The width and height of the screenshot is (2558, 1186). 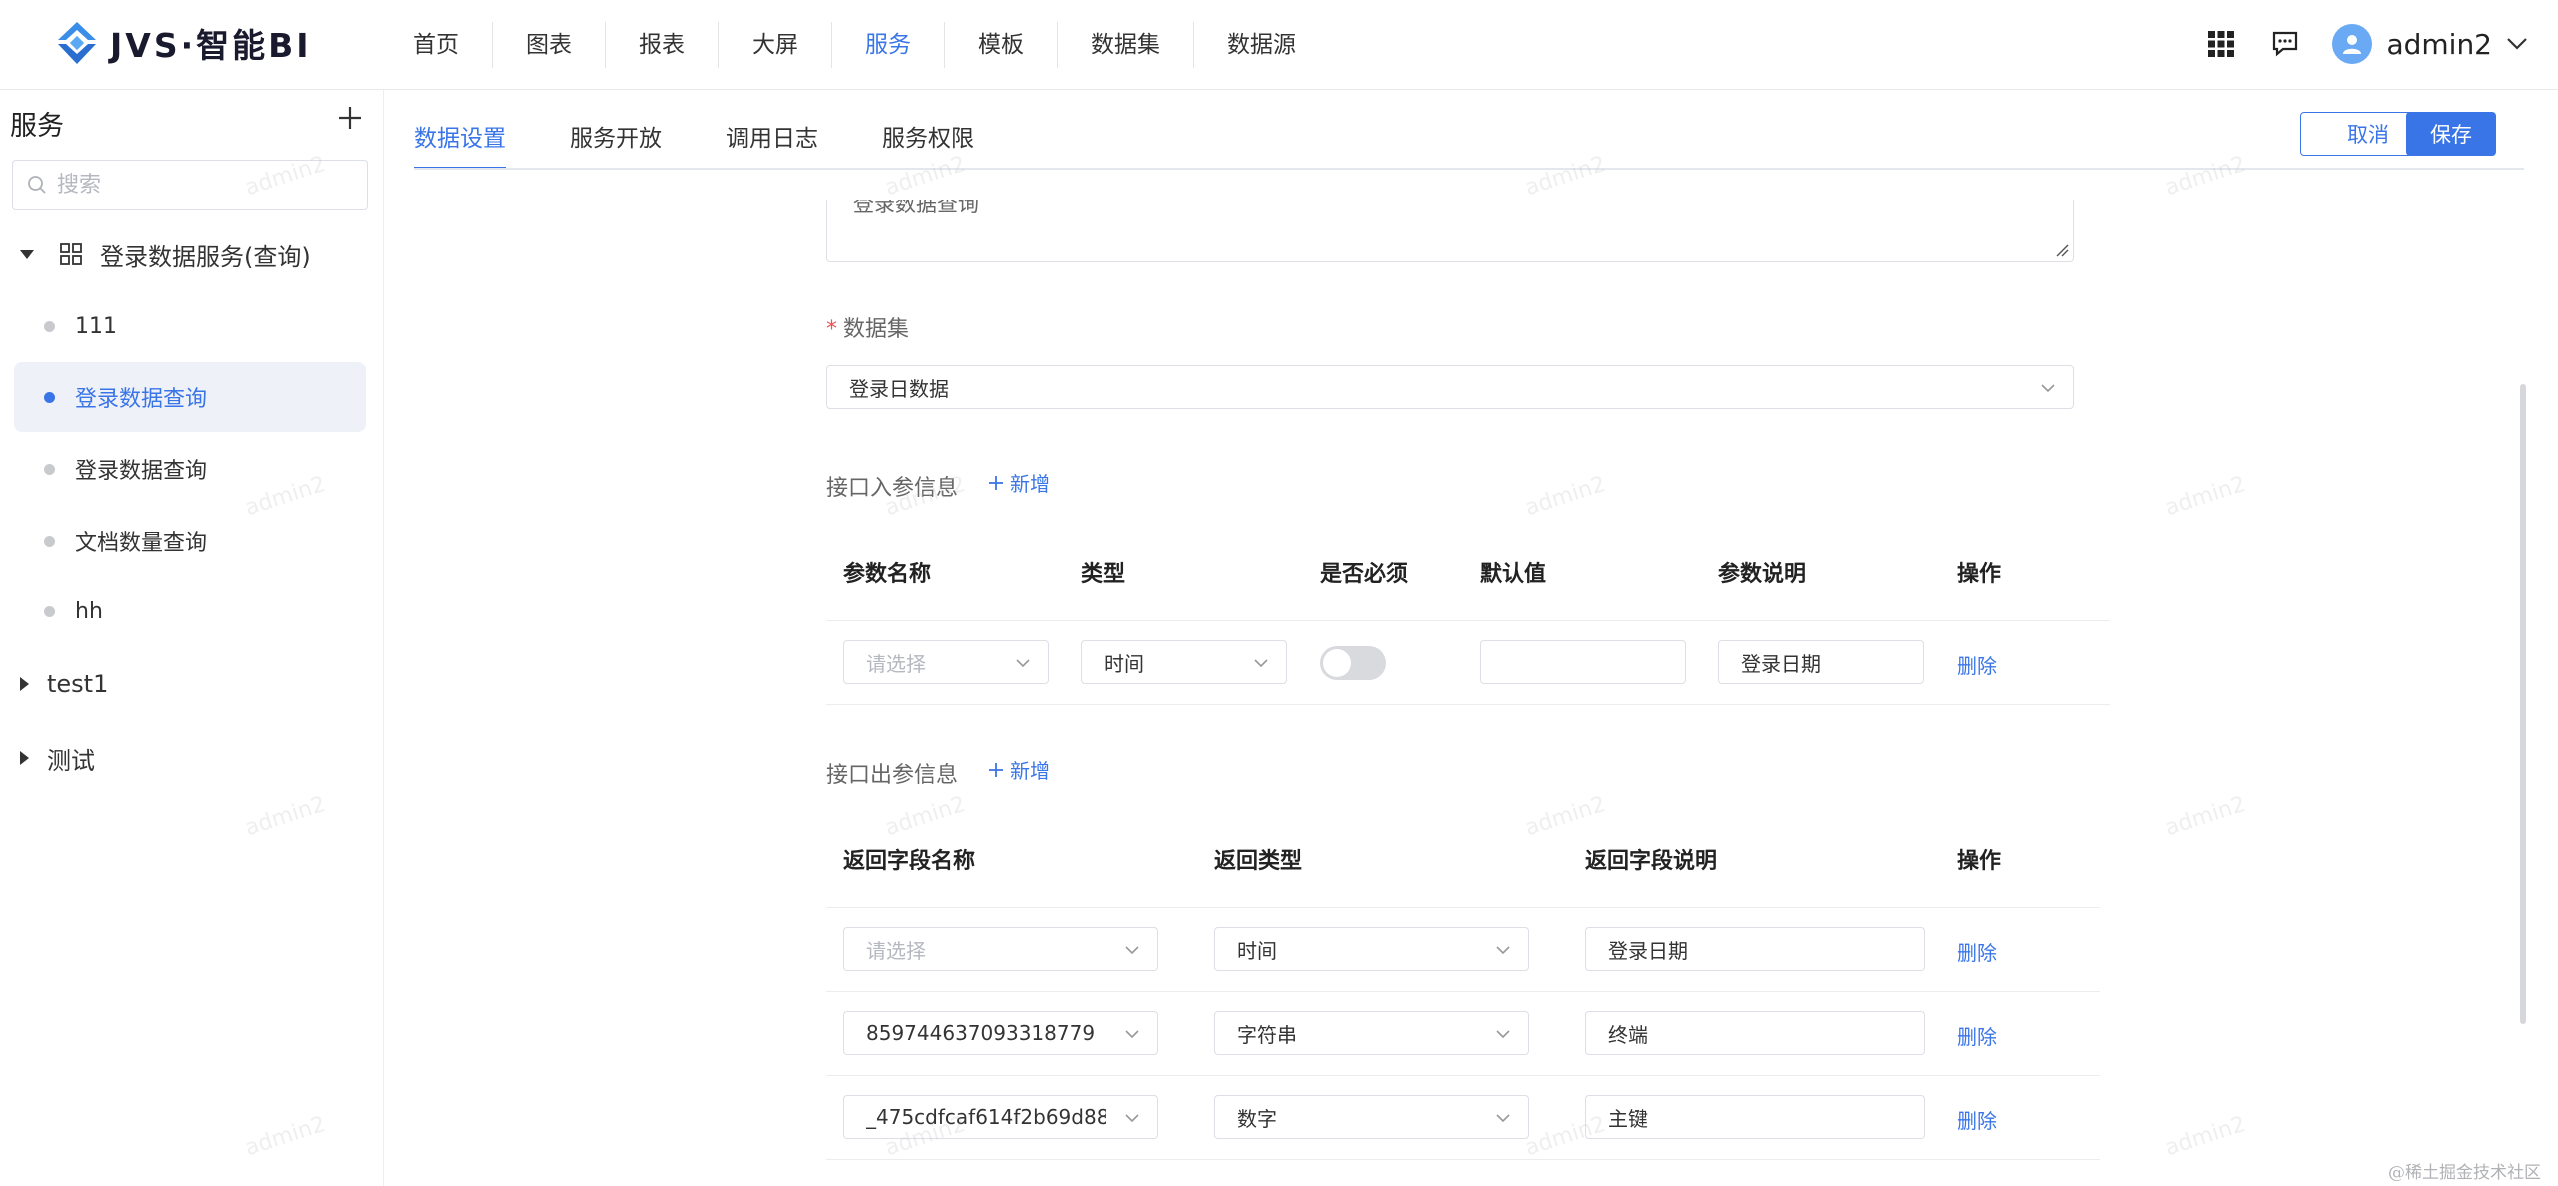 What do you see at coordinates (190, 326) in the screenshot?
I see `sidebar-item-111: 111` at bounding box center [190, 326].